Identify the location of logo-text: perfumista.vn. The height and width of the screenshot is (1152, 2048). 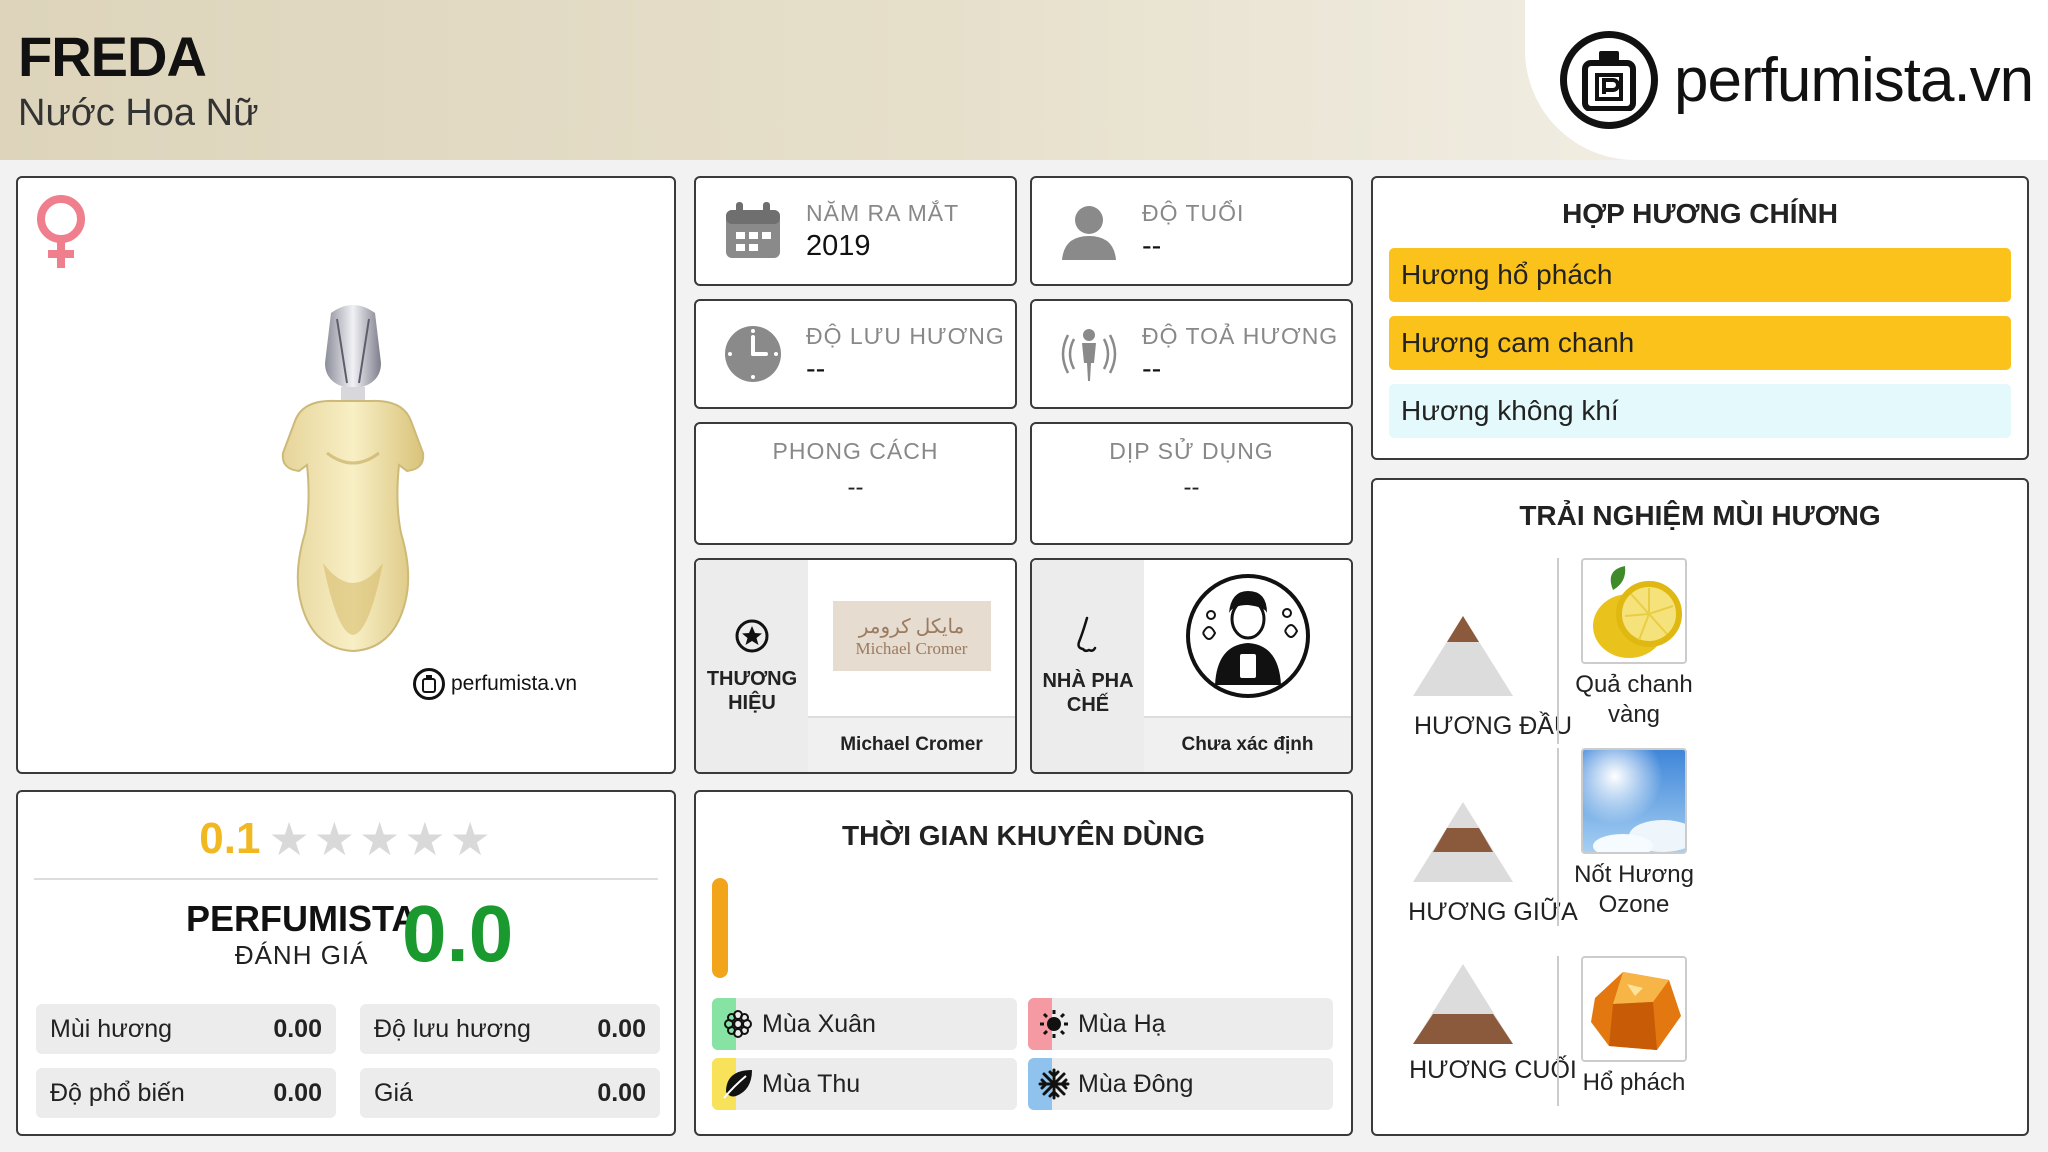
(1854, 80).